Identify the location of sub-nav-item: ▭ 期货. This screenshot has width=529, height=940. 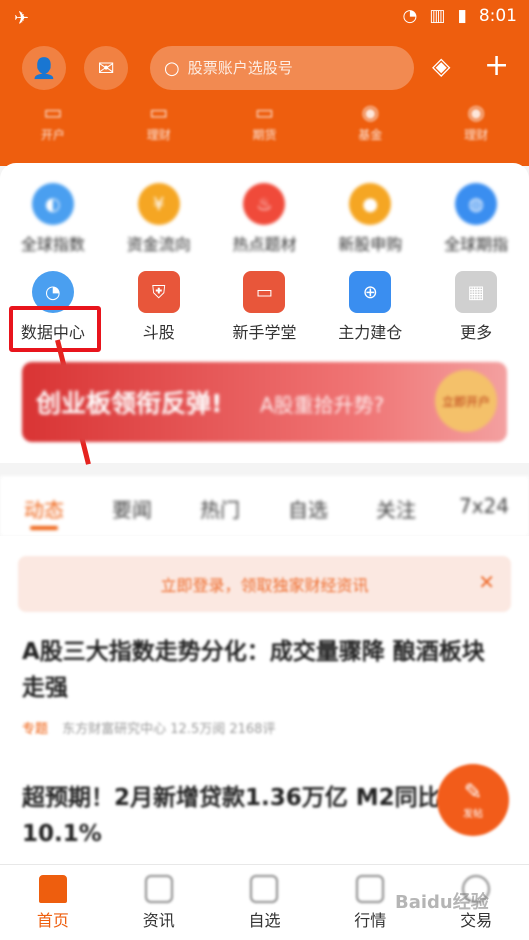
(265, 123).